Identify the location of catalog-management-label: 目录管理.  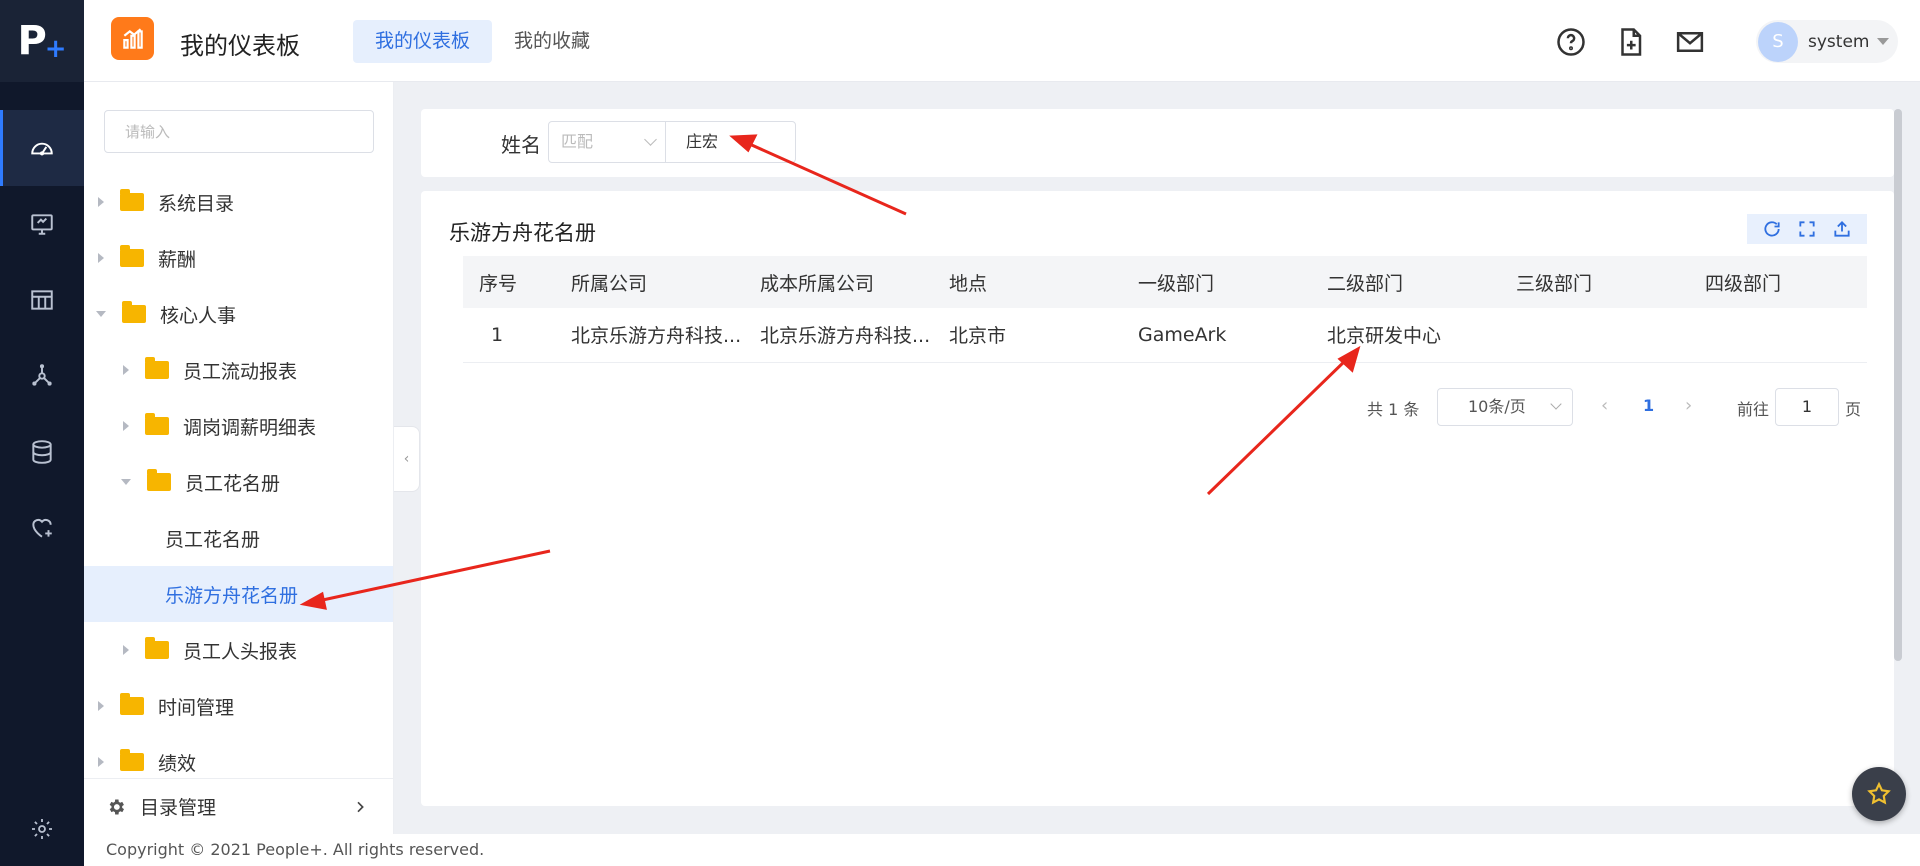
(178, 808).